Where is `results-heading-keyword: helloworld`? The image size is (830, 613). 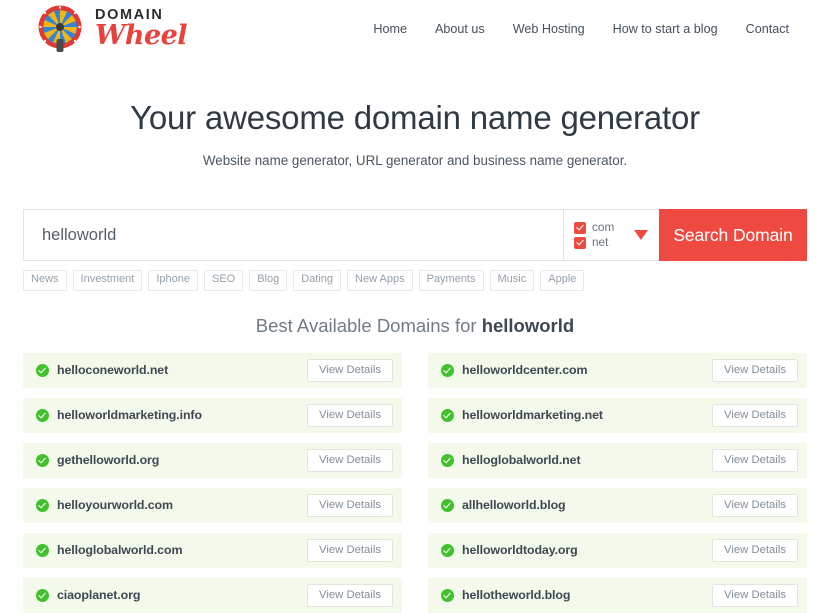 results-heading-keyword: helloworld is located at coordinates (528, 325).